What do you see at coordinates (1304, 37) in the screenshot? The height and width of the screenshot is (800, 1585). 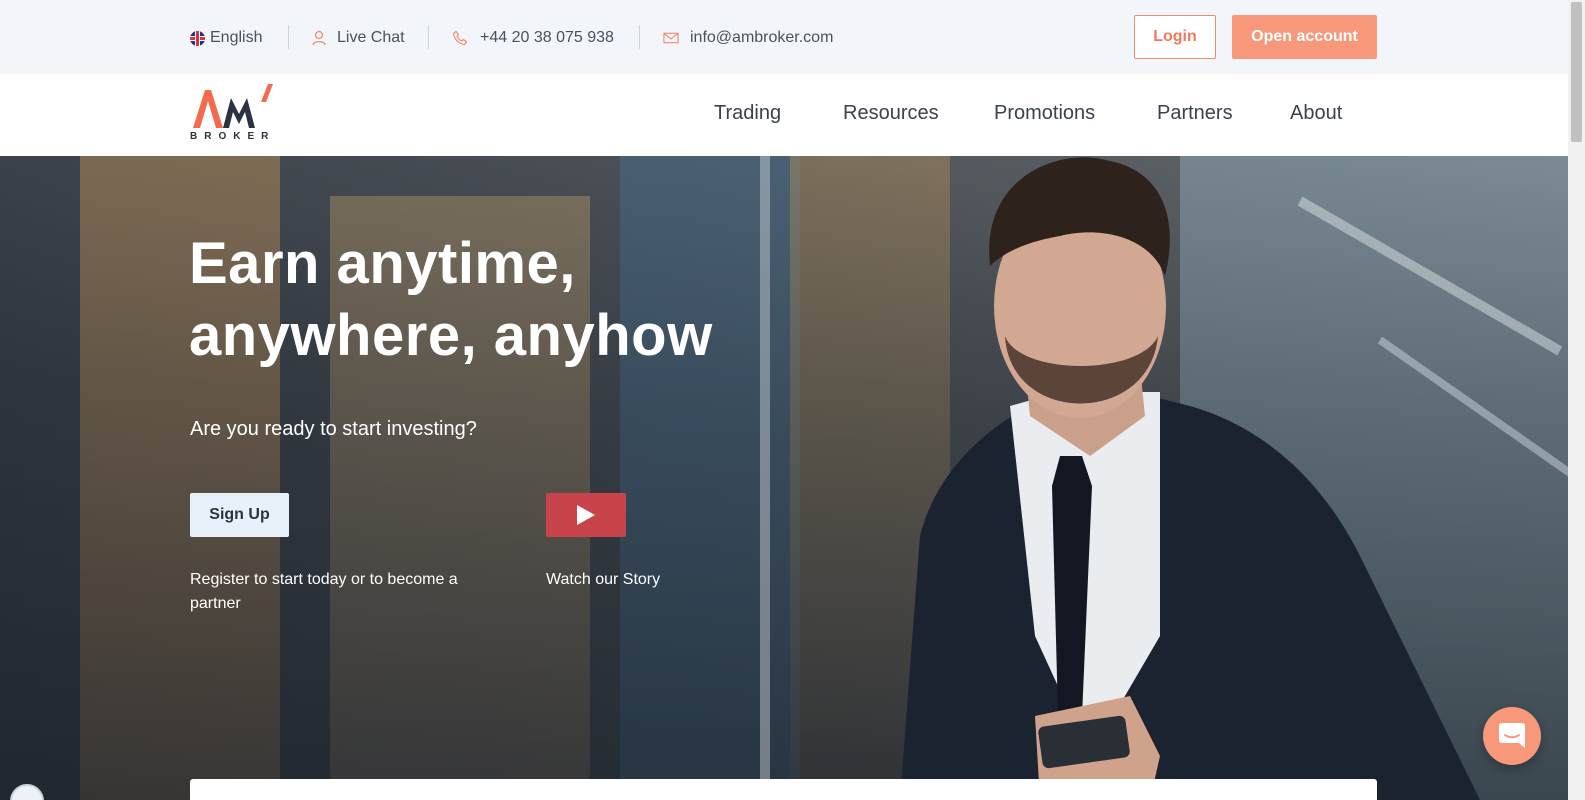 I see `open-account-button: Open account` at bounding box center [1304, 37].